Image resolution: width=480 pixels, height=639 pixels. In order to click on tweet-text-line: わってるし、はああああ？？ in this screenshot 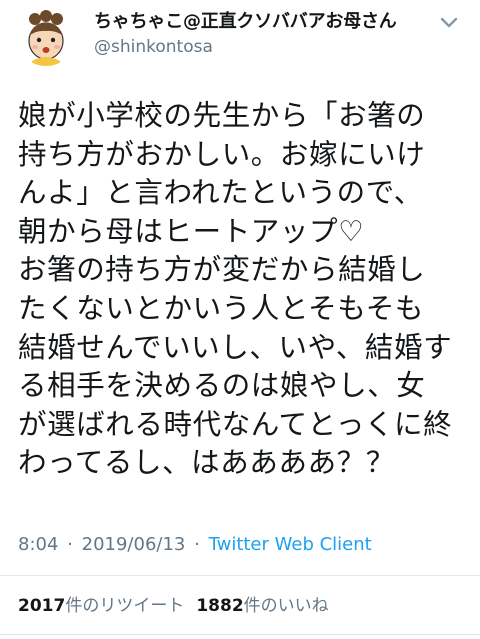, I will do `click(206, 463)`.